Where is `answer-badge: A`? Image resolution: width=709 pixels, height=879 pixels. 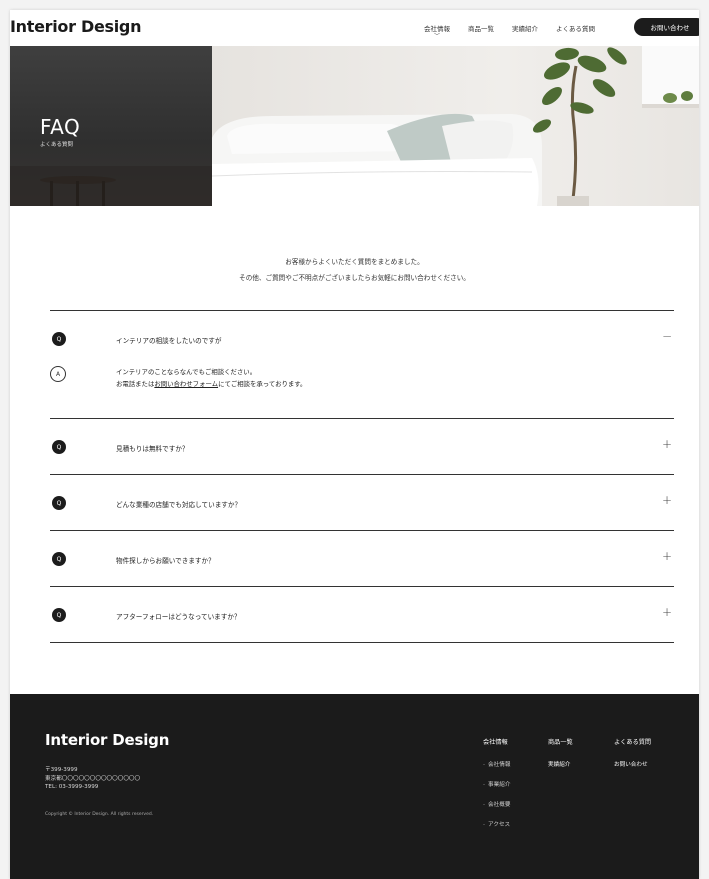 answer-badge: A is located at coordinates (58, 374).